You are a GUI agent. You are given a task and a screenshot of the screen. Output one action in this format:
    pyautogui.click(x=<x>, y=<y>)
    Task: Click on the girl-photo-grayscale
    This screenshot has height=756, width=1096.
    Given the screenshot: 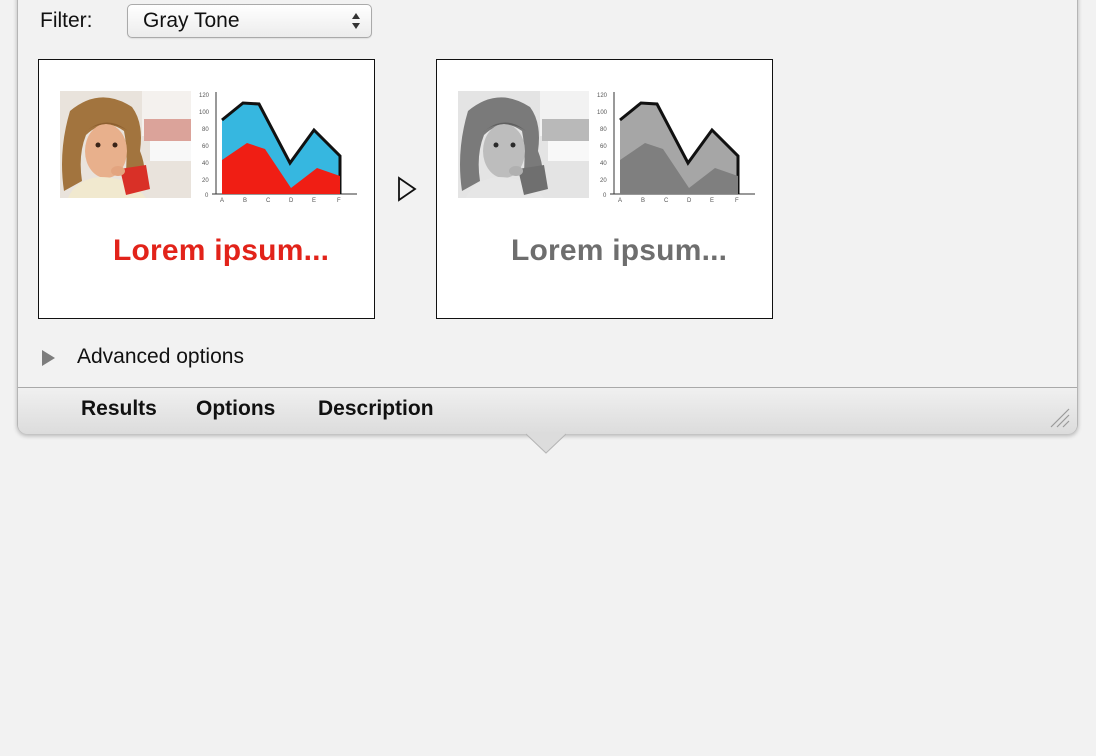 What is the action you would take?
    pyautogui.click(x=523, y=144)
    